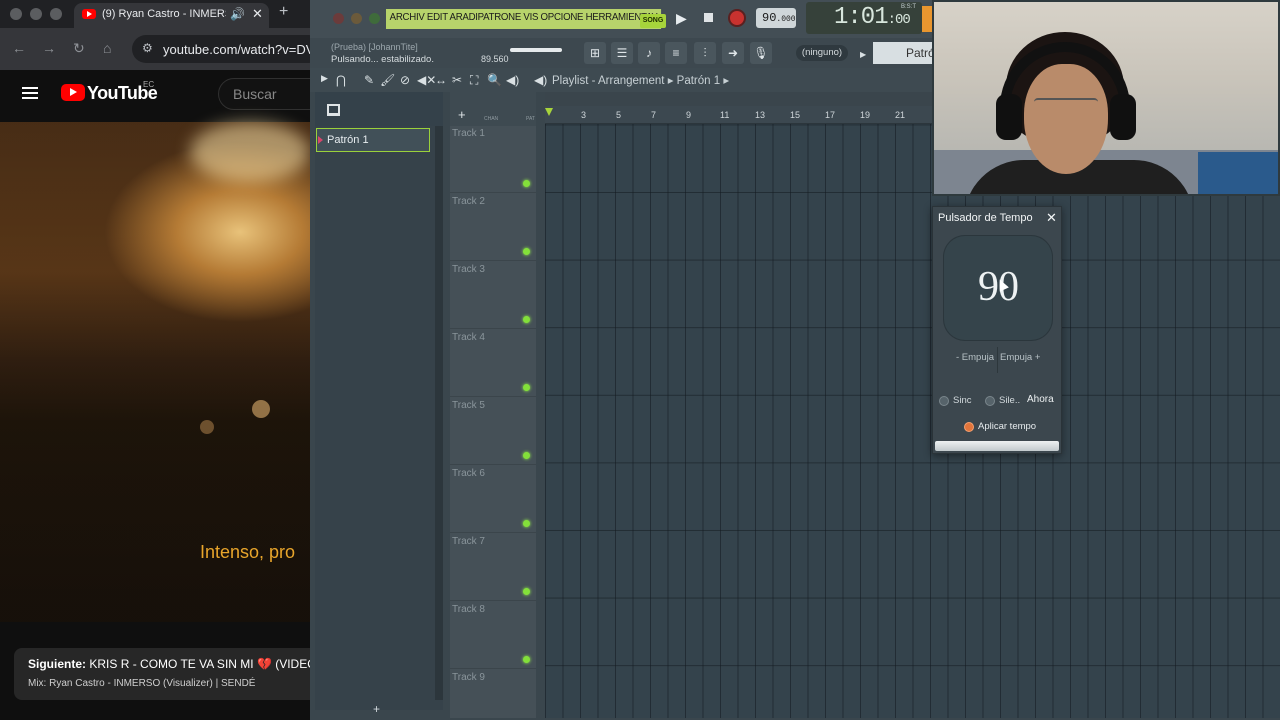  I want to click on nudge-minus-button: - Empuja, so click(975, 357).